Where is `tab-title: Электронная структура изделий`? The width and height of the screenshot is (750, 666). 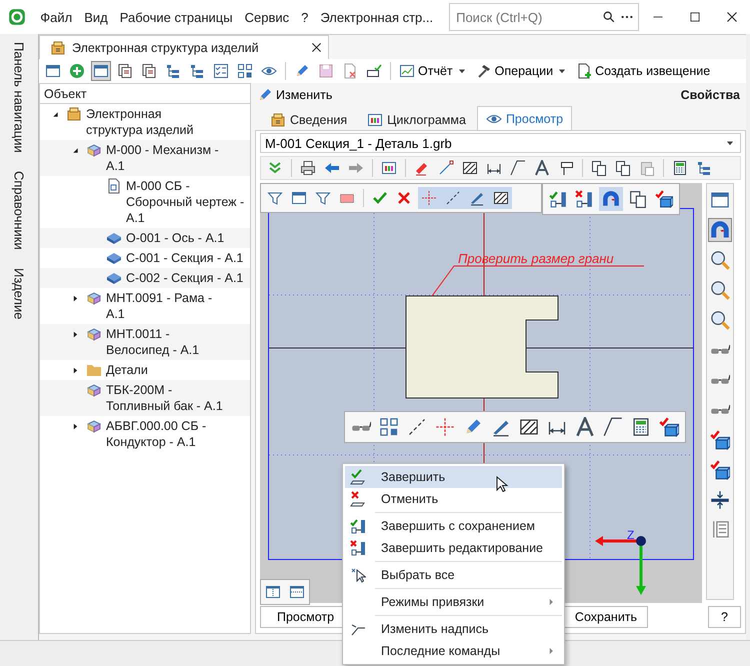 tab-title: Электронная структура изделий is located at coordinates (165, 47).